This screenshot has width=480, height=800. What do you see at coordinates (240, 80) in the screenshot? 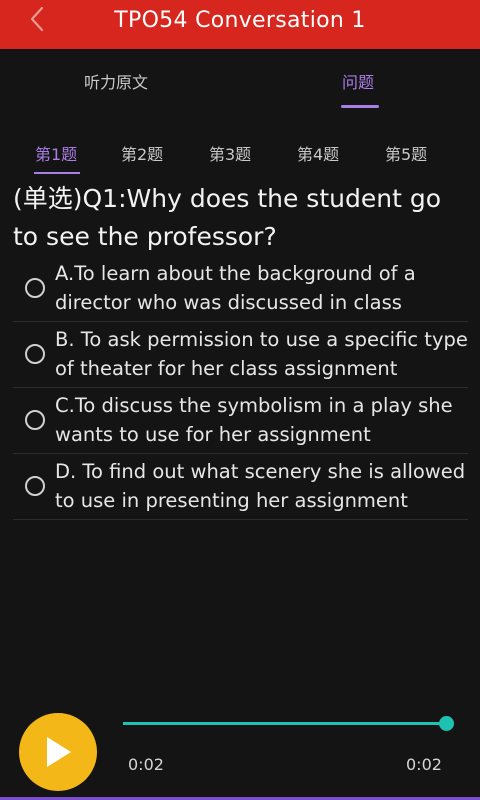
I see `top-tab-bar: 听力原文 问题` at bounding box center [240, 80].